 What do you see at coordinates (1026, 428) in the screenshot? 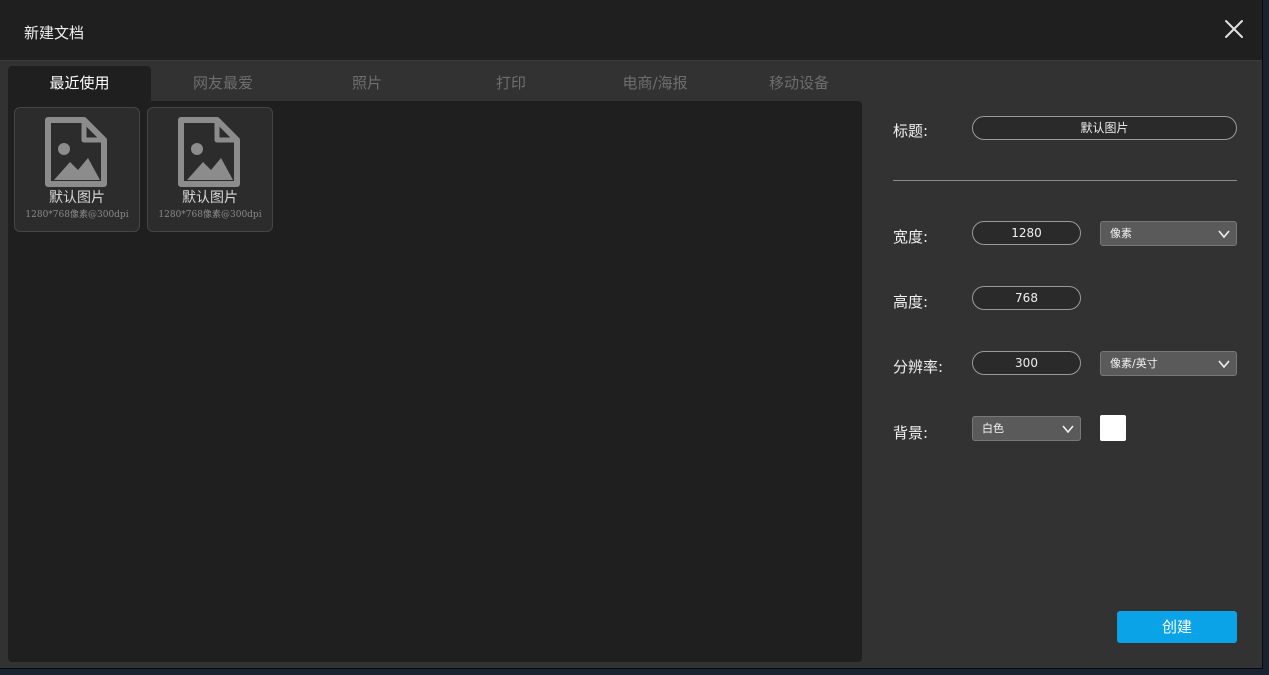
I see `background-select: 白色` at bounding box center [1026, 428].